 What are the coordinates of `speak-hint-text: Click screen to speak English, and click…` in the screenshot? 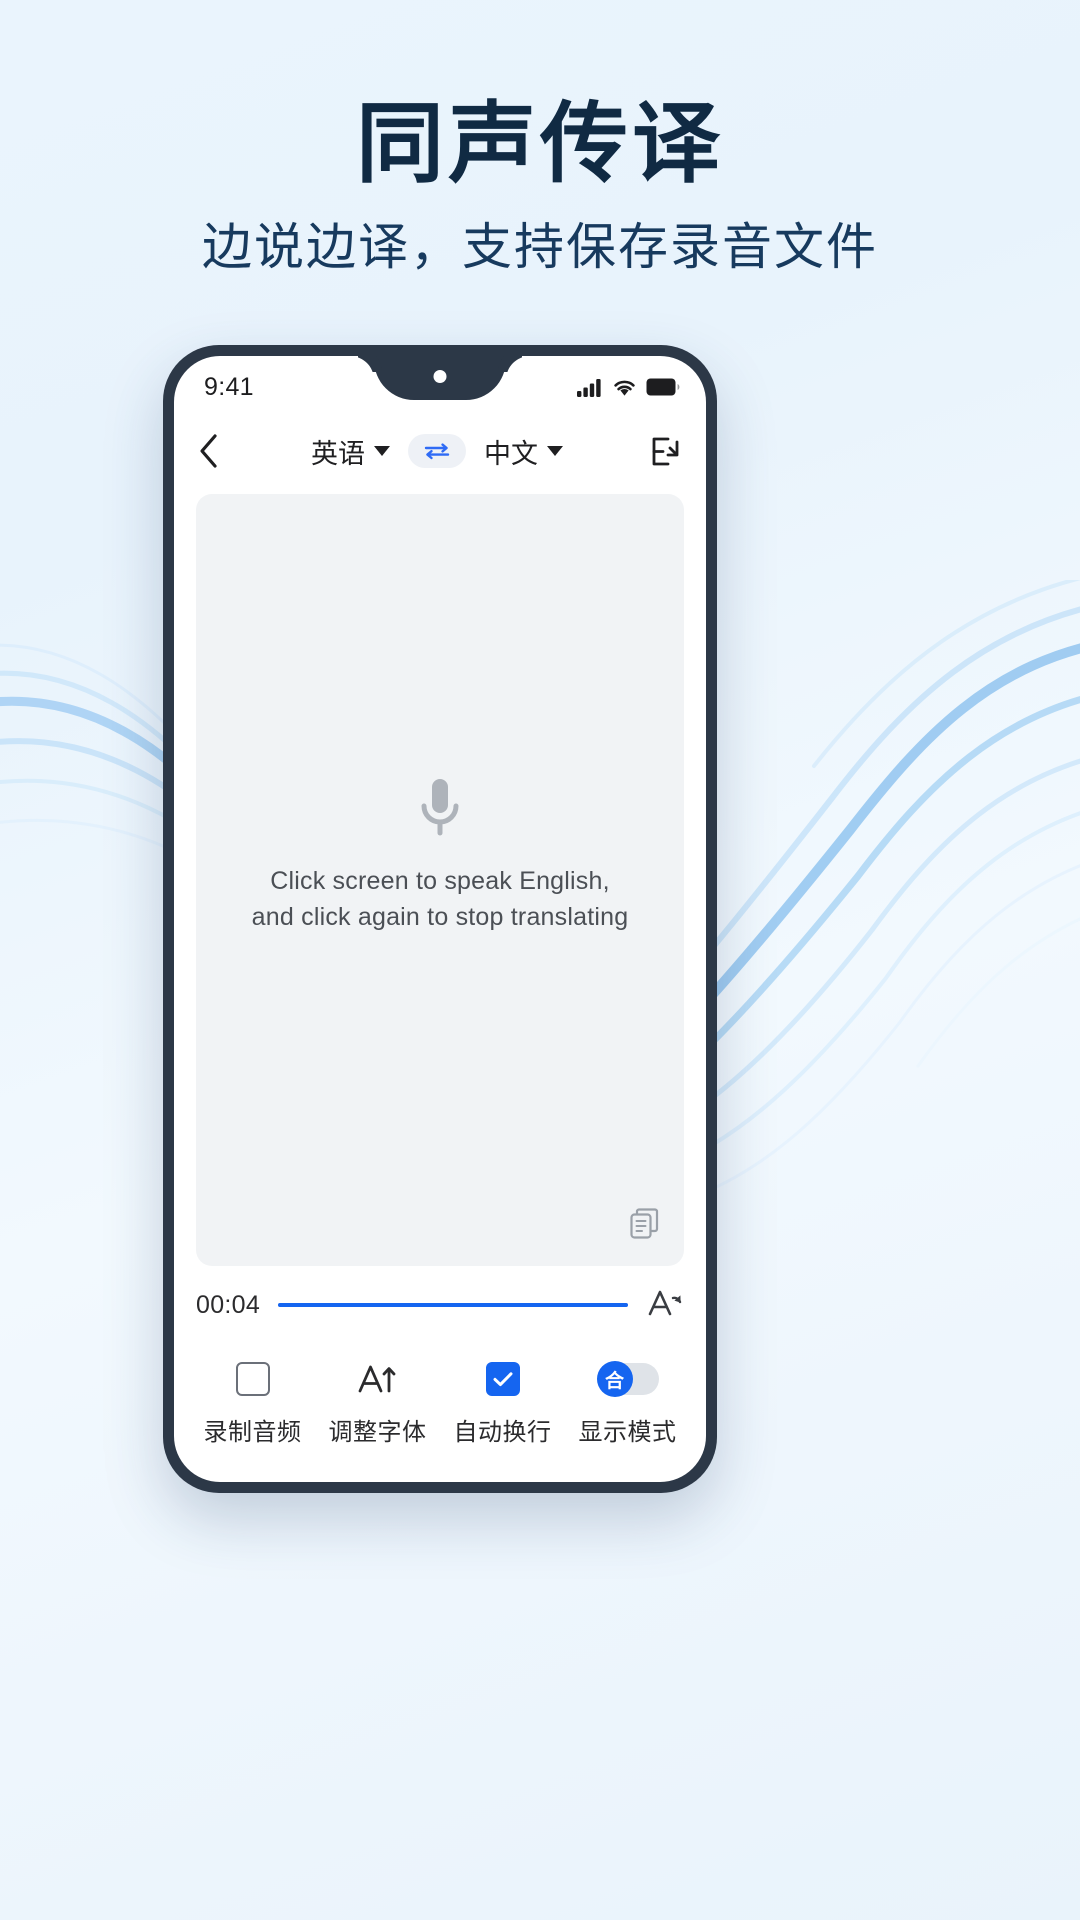 It's located at (440, 899).